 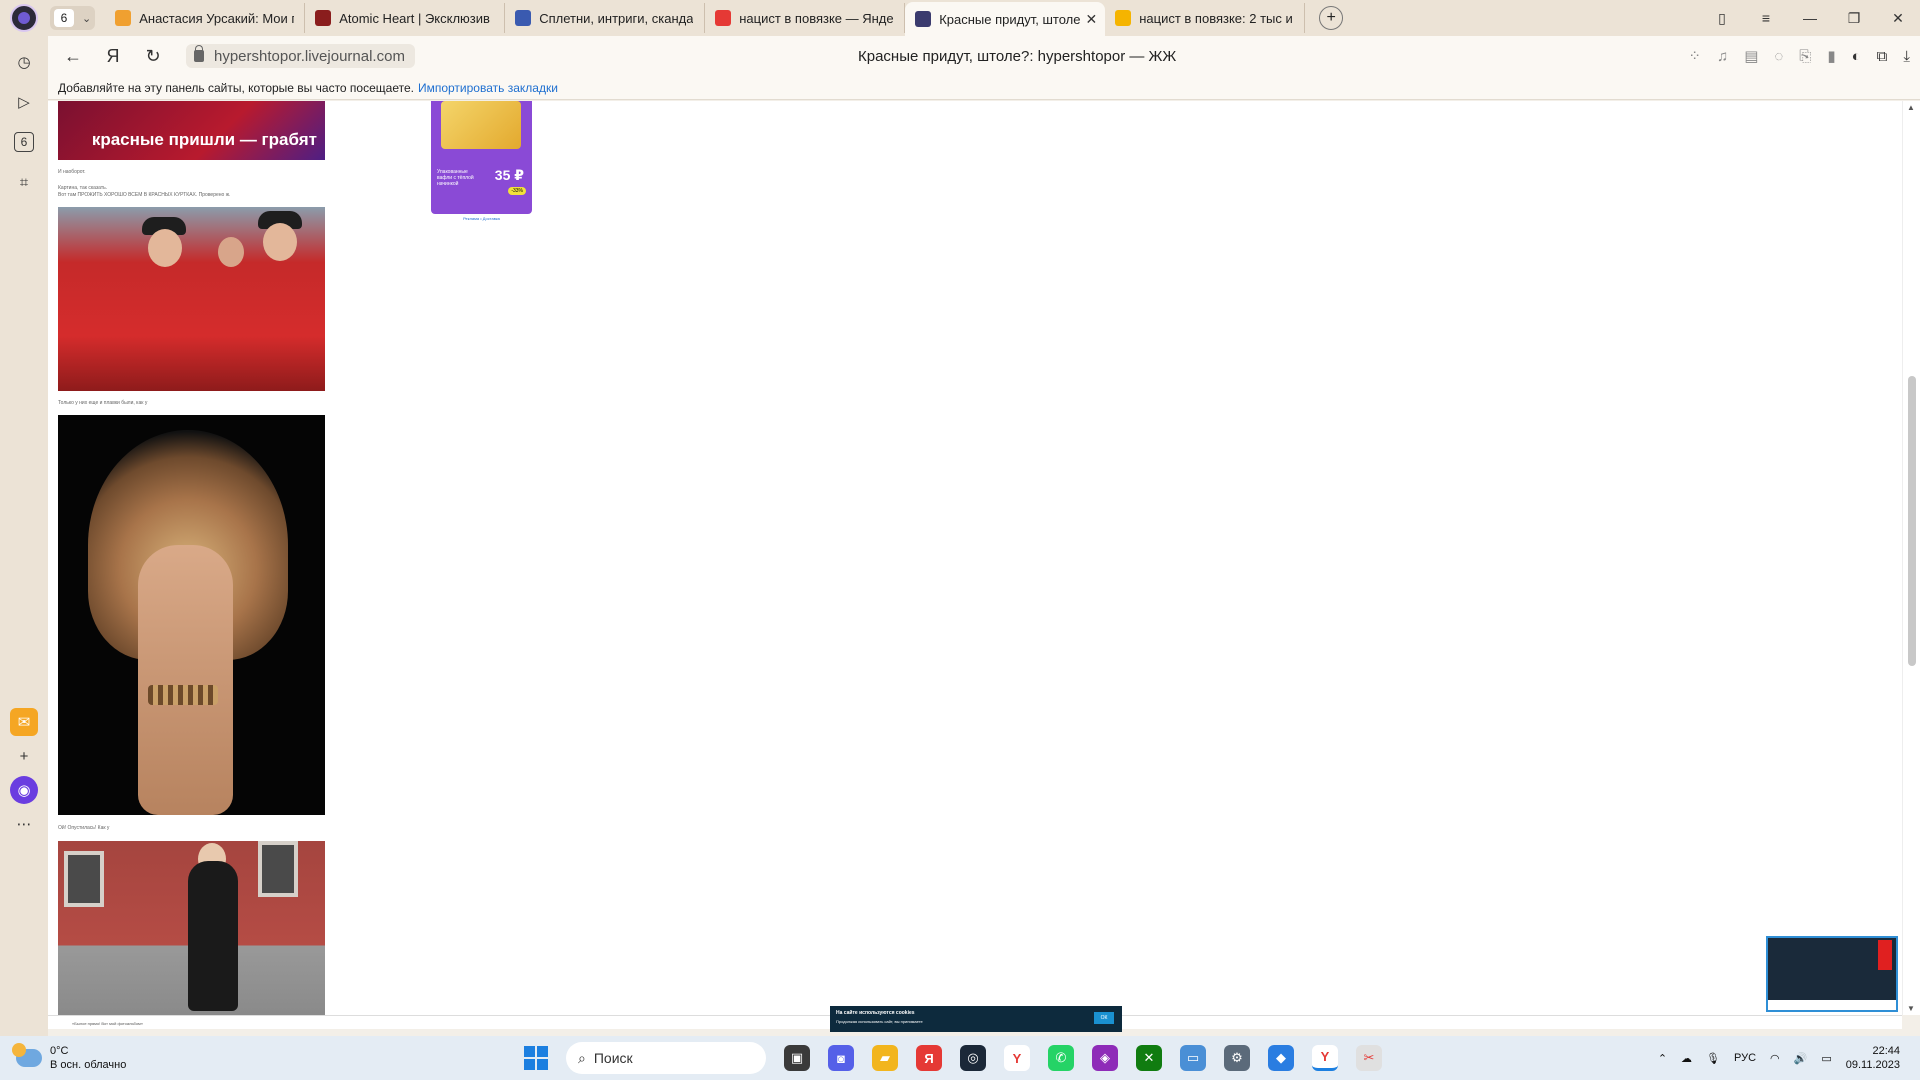 I want to click on alice-icon: ◉, so click(x=24, y=790).